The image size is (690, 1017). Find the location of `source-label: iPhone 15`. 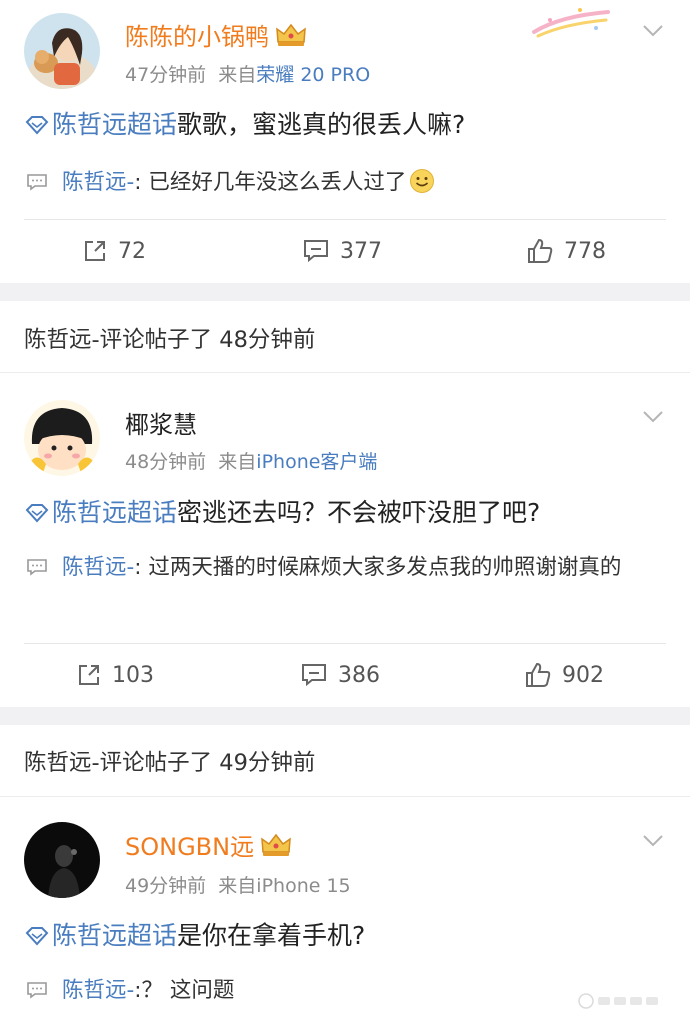

source-label: iPhone 15 is located at coordinates (303, 886).